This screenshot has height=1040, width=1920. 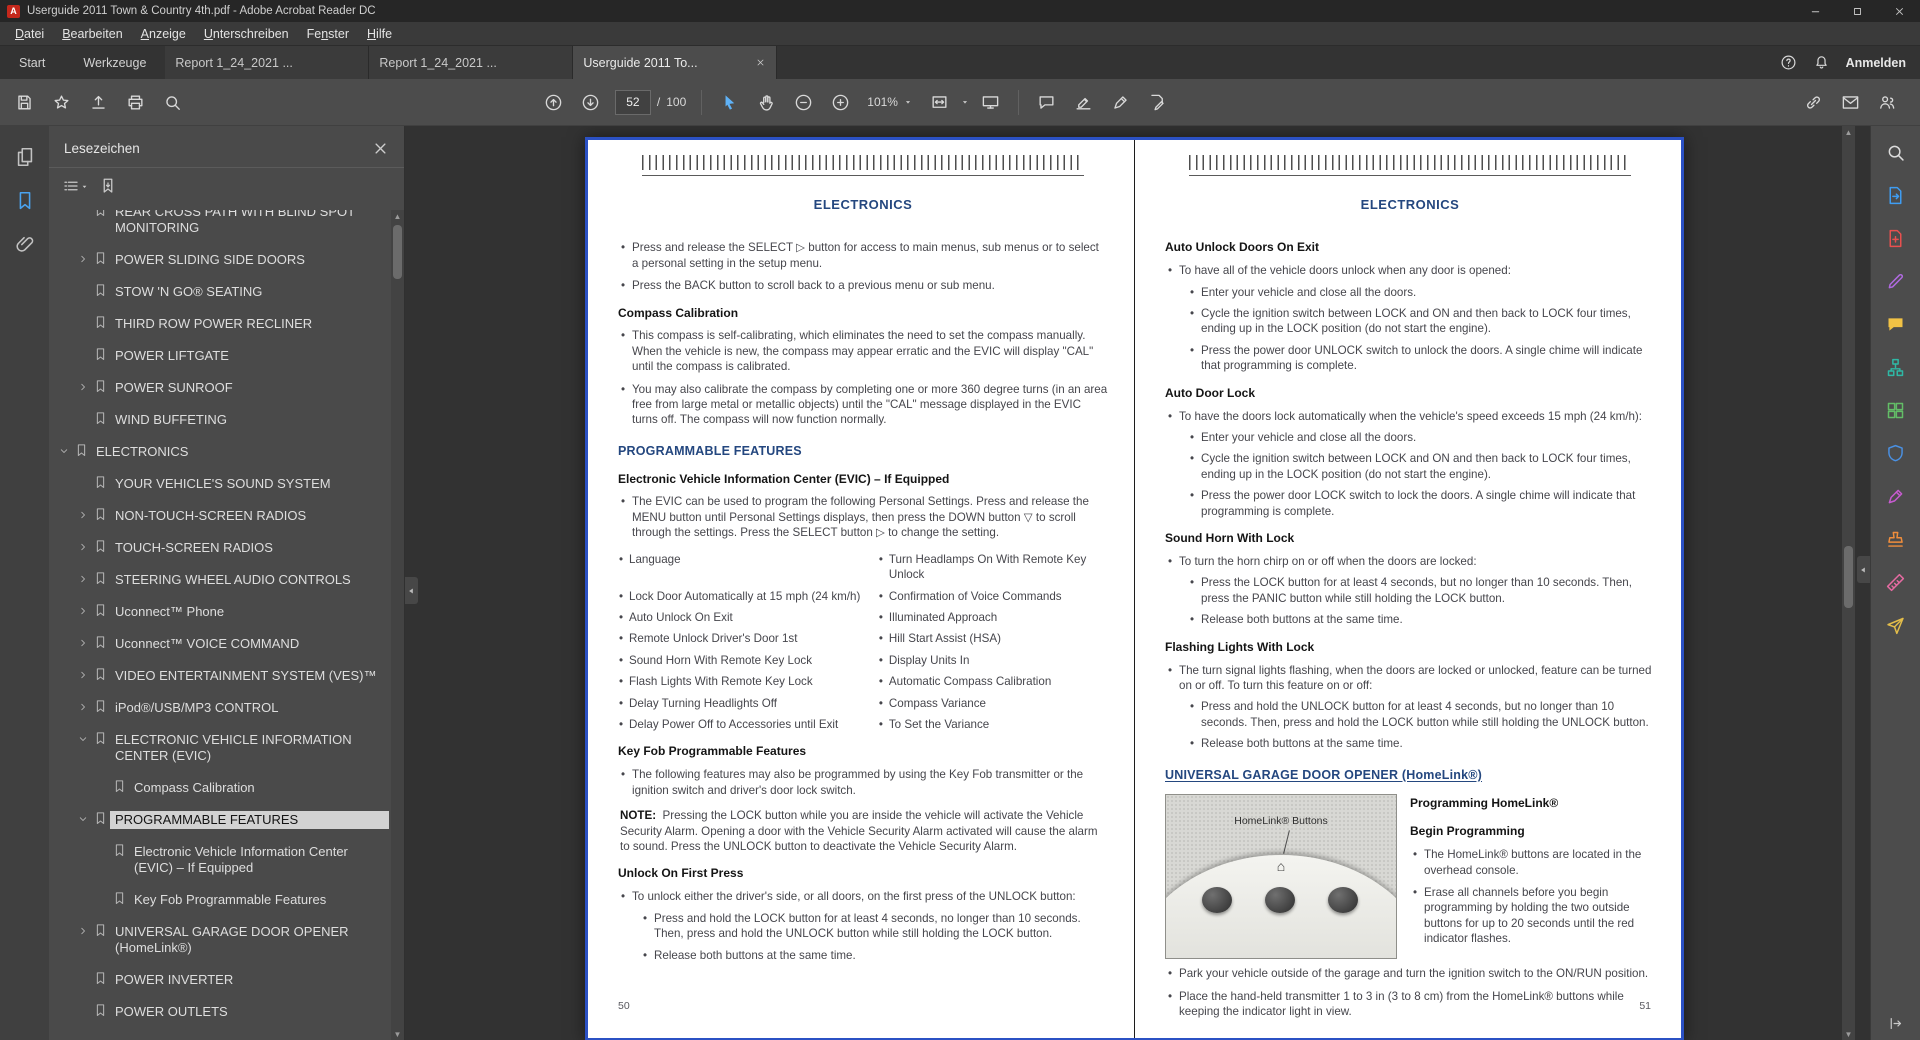 What do you see at coordinates (1896, 195) in the screenshot?
I see `export-pdf-icon` at bounding box center [1896, 195].